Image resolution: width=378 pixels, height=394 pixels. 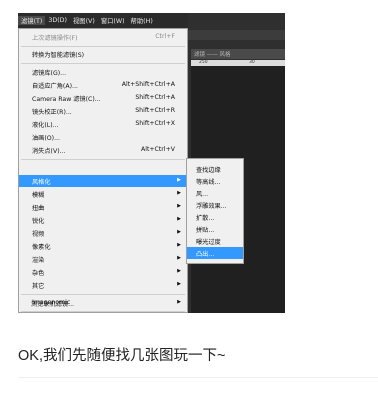 I want to click on menu-item-render: 渲染 ▶, so click(x=103, y=259).